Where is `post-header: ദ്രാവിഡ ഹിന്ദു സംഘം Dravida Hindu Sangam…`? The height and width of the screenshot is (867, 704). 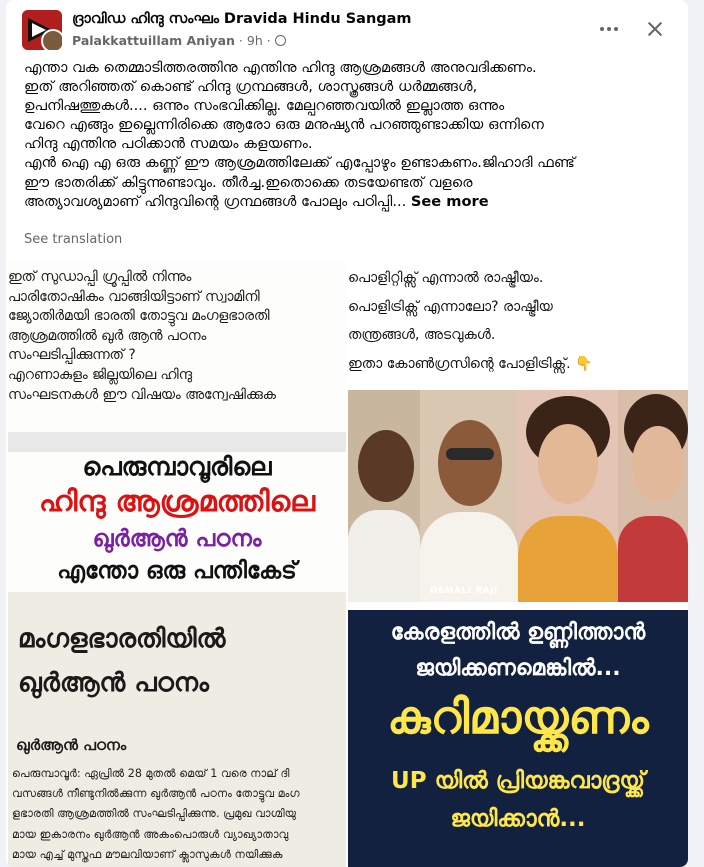 post-header: ദ്രാവിഡ ഹിന്ദു സംഘം Dravida Hindu Sangam… is located at coordinates (347, 28).